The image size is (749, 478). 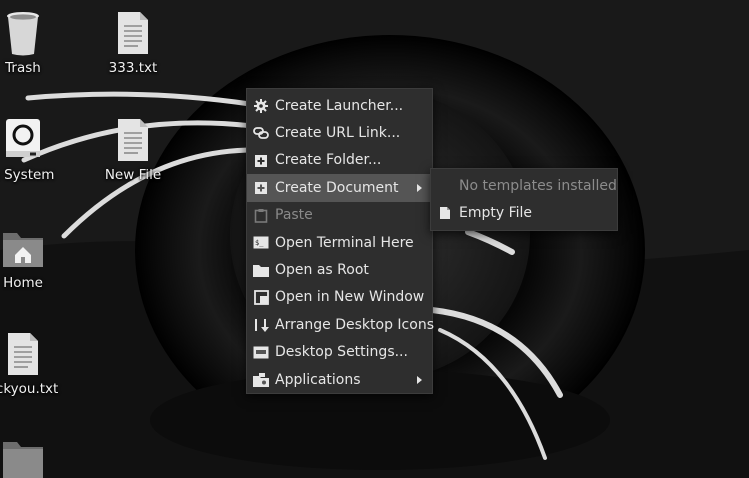 What do you see at coordinates (34, 33) in the screenshot?
I see `trash-icon` at bounding box center [34, 33].